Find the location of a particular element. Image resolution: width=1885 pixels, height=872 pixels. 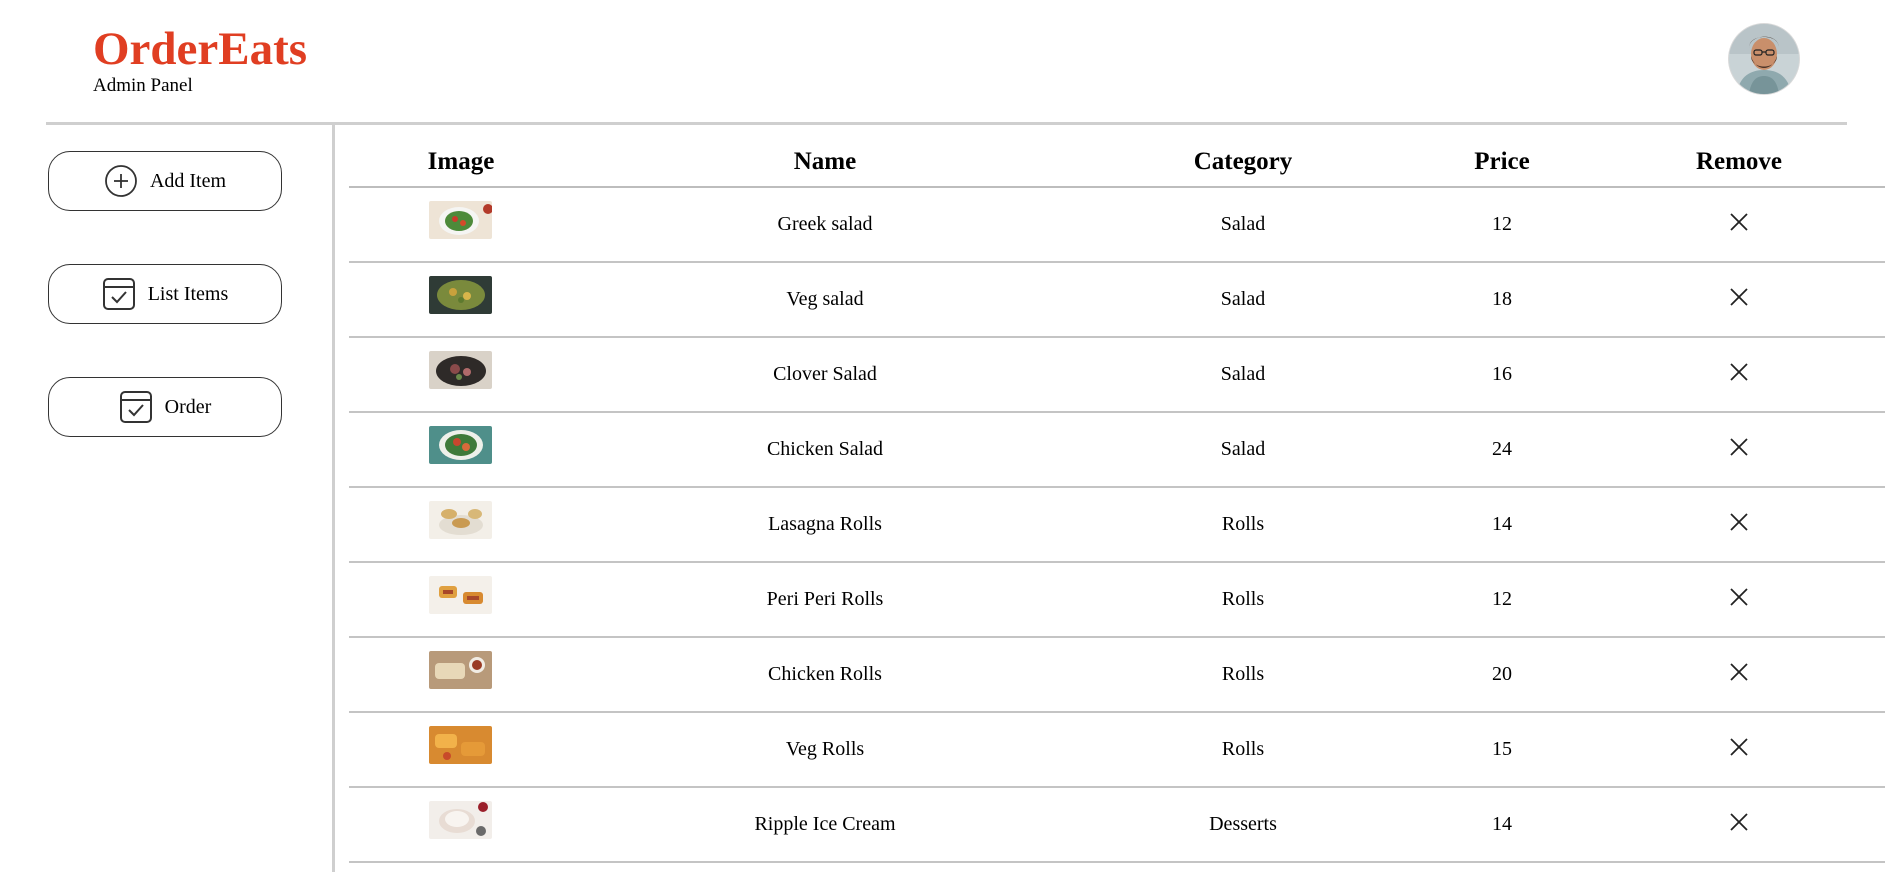

brand: OrderEats Admin Panel is located at coordinates (200, 60).